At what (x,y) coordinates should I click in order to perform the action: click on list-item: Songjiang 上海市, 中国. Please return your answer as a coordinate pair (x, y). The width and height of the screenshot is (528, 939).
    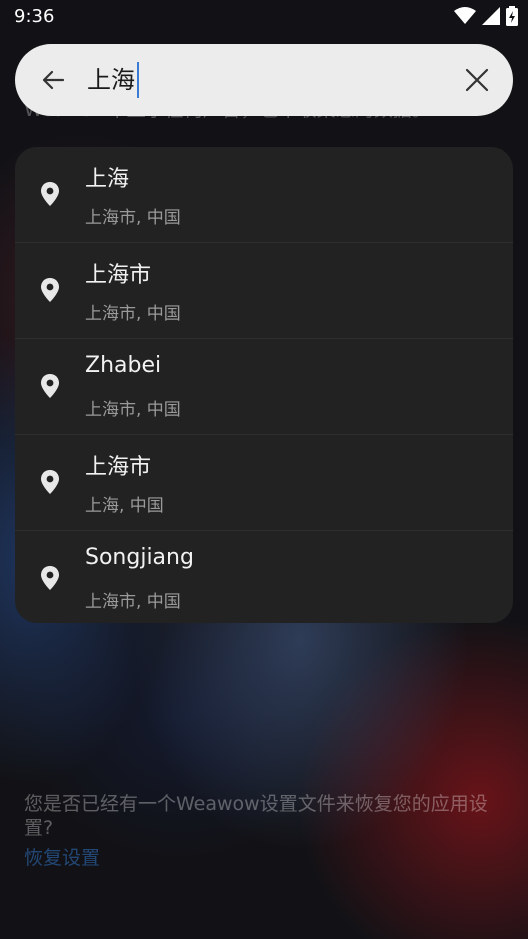
    Looking at the image, I should click on (264, 577).